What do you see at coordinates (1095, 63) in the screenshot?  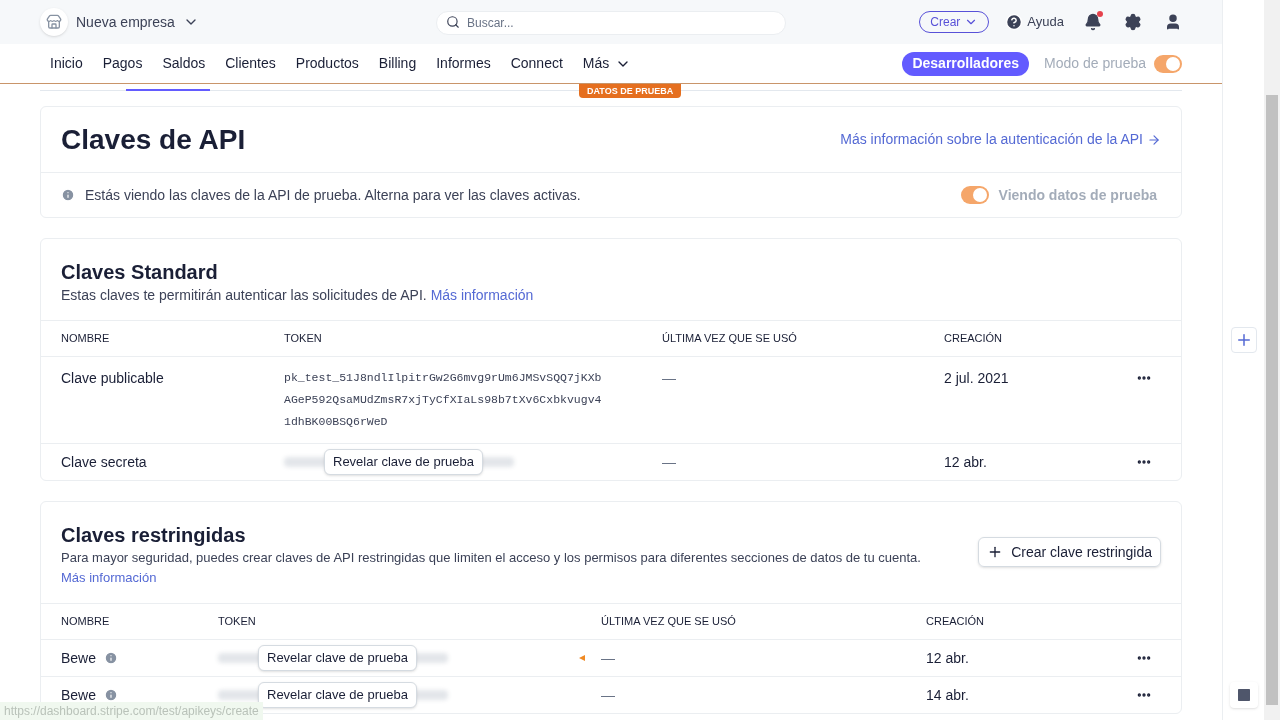 I see `test-mode-label: Modo de prueba` at bounding box center [1095, 63].